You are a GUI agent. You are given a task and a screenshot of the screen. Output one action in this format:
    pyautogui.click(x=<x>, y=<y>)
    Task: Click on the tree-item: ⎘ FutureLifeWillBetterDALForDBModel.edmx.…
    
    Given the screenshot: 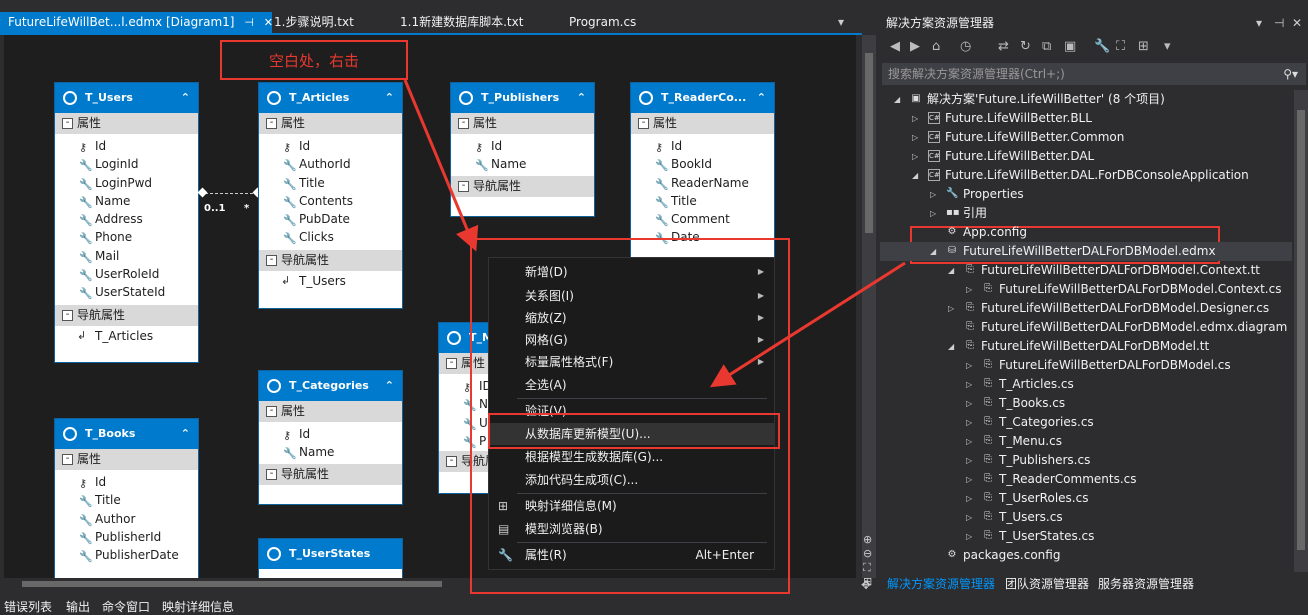 What is the action you would take?
    pyautogui.click(x=1086, y=327)
    